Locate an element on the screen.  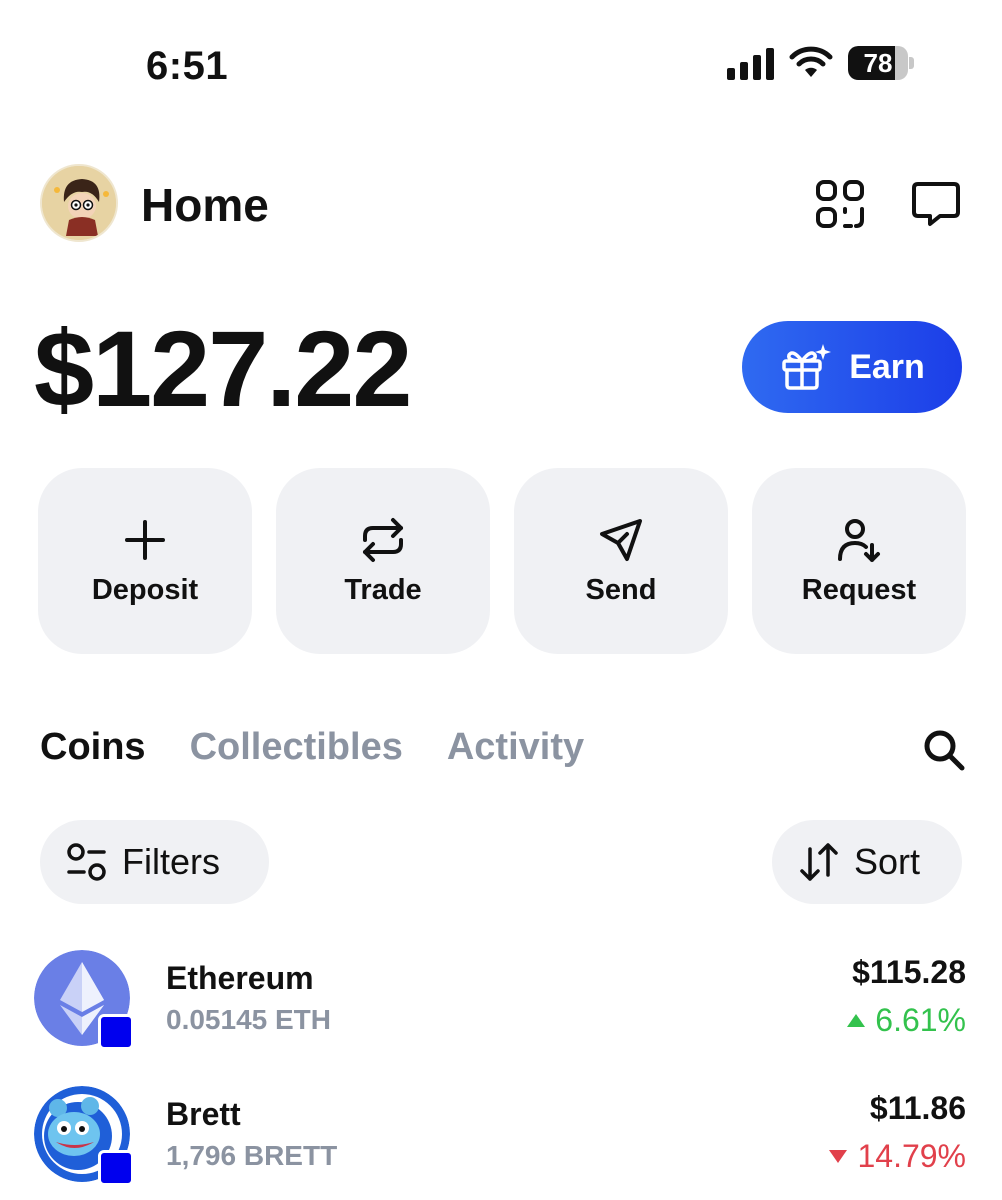
send-icon is located at coordinates (621, 539).